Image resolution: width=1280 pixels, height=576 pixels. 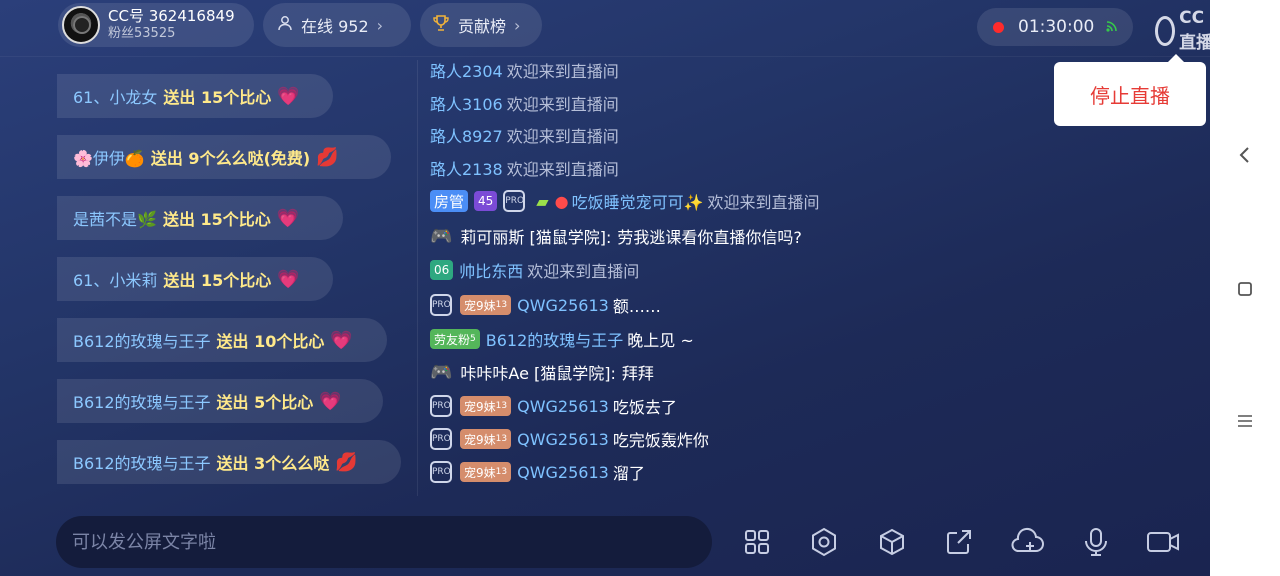 What do you see at coordinates (1112, 27) in the screenshot?
I see `signal-icon` at bounding box center [1112, 27].